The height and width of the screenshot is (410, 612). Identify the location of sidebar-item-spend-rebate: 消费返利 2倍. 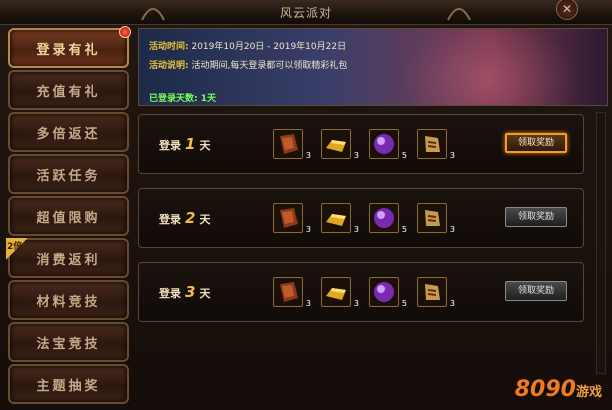
(67, 258).